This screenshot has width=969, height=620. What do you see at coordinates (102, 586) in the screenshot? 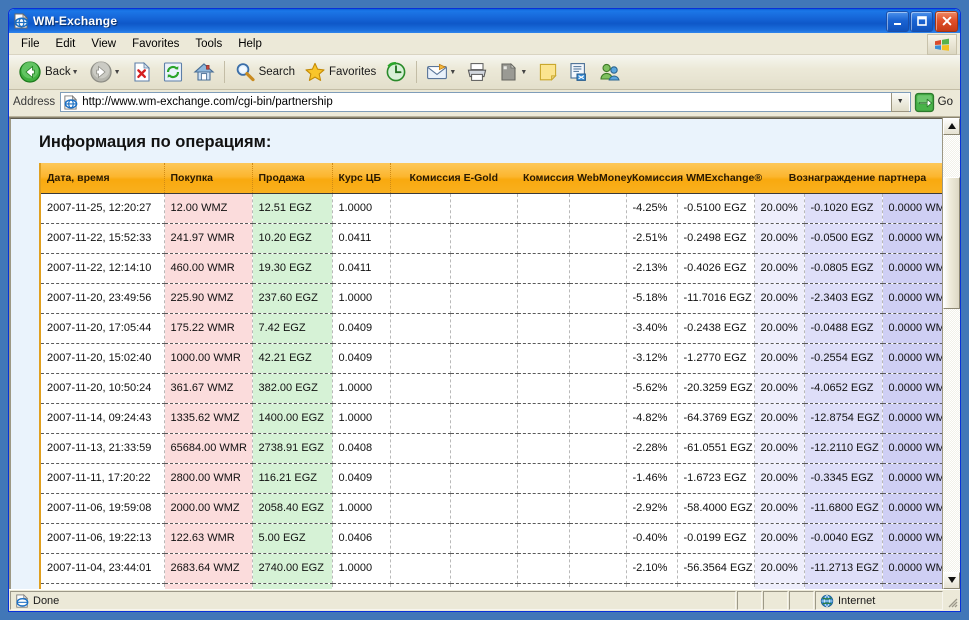
I see `cell-datetime: 2007-11-01, 18:29:30` at bounding box center [102, 586].